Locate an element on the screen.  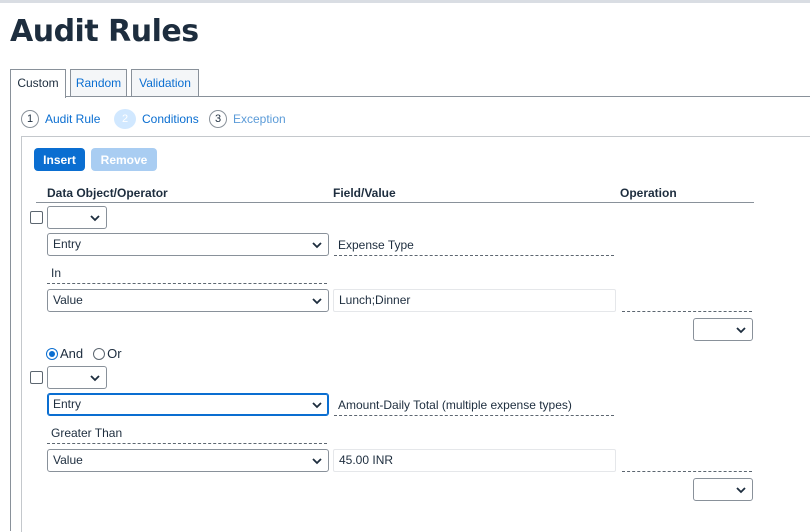
condition-1-paren-select is located at coordinates (77, 217).